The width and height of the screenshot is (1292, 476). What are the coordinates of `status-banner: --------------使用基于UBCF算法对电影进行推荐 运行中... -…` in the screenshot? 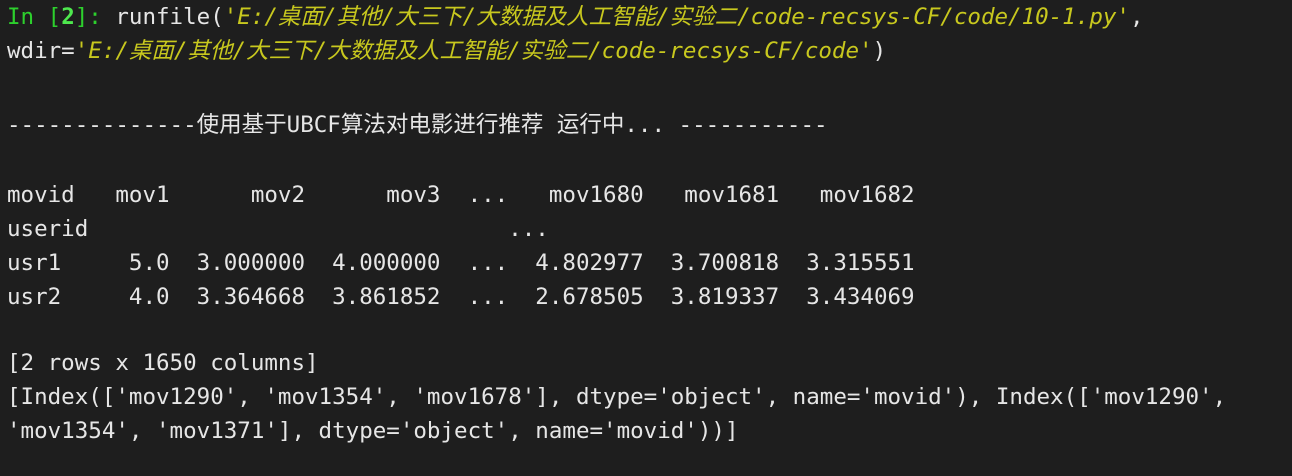 It's located at (417, 125).